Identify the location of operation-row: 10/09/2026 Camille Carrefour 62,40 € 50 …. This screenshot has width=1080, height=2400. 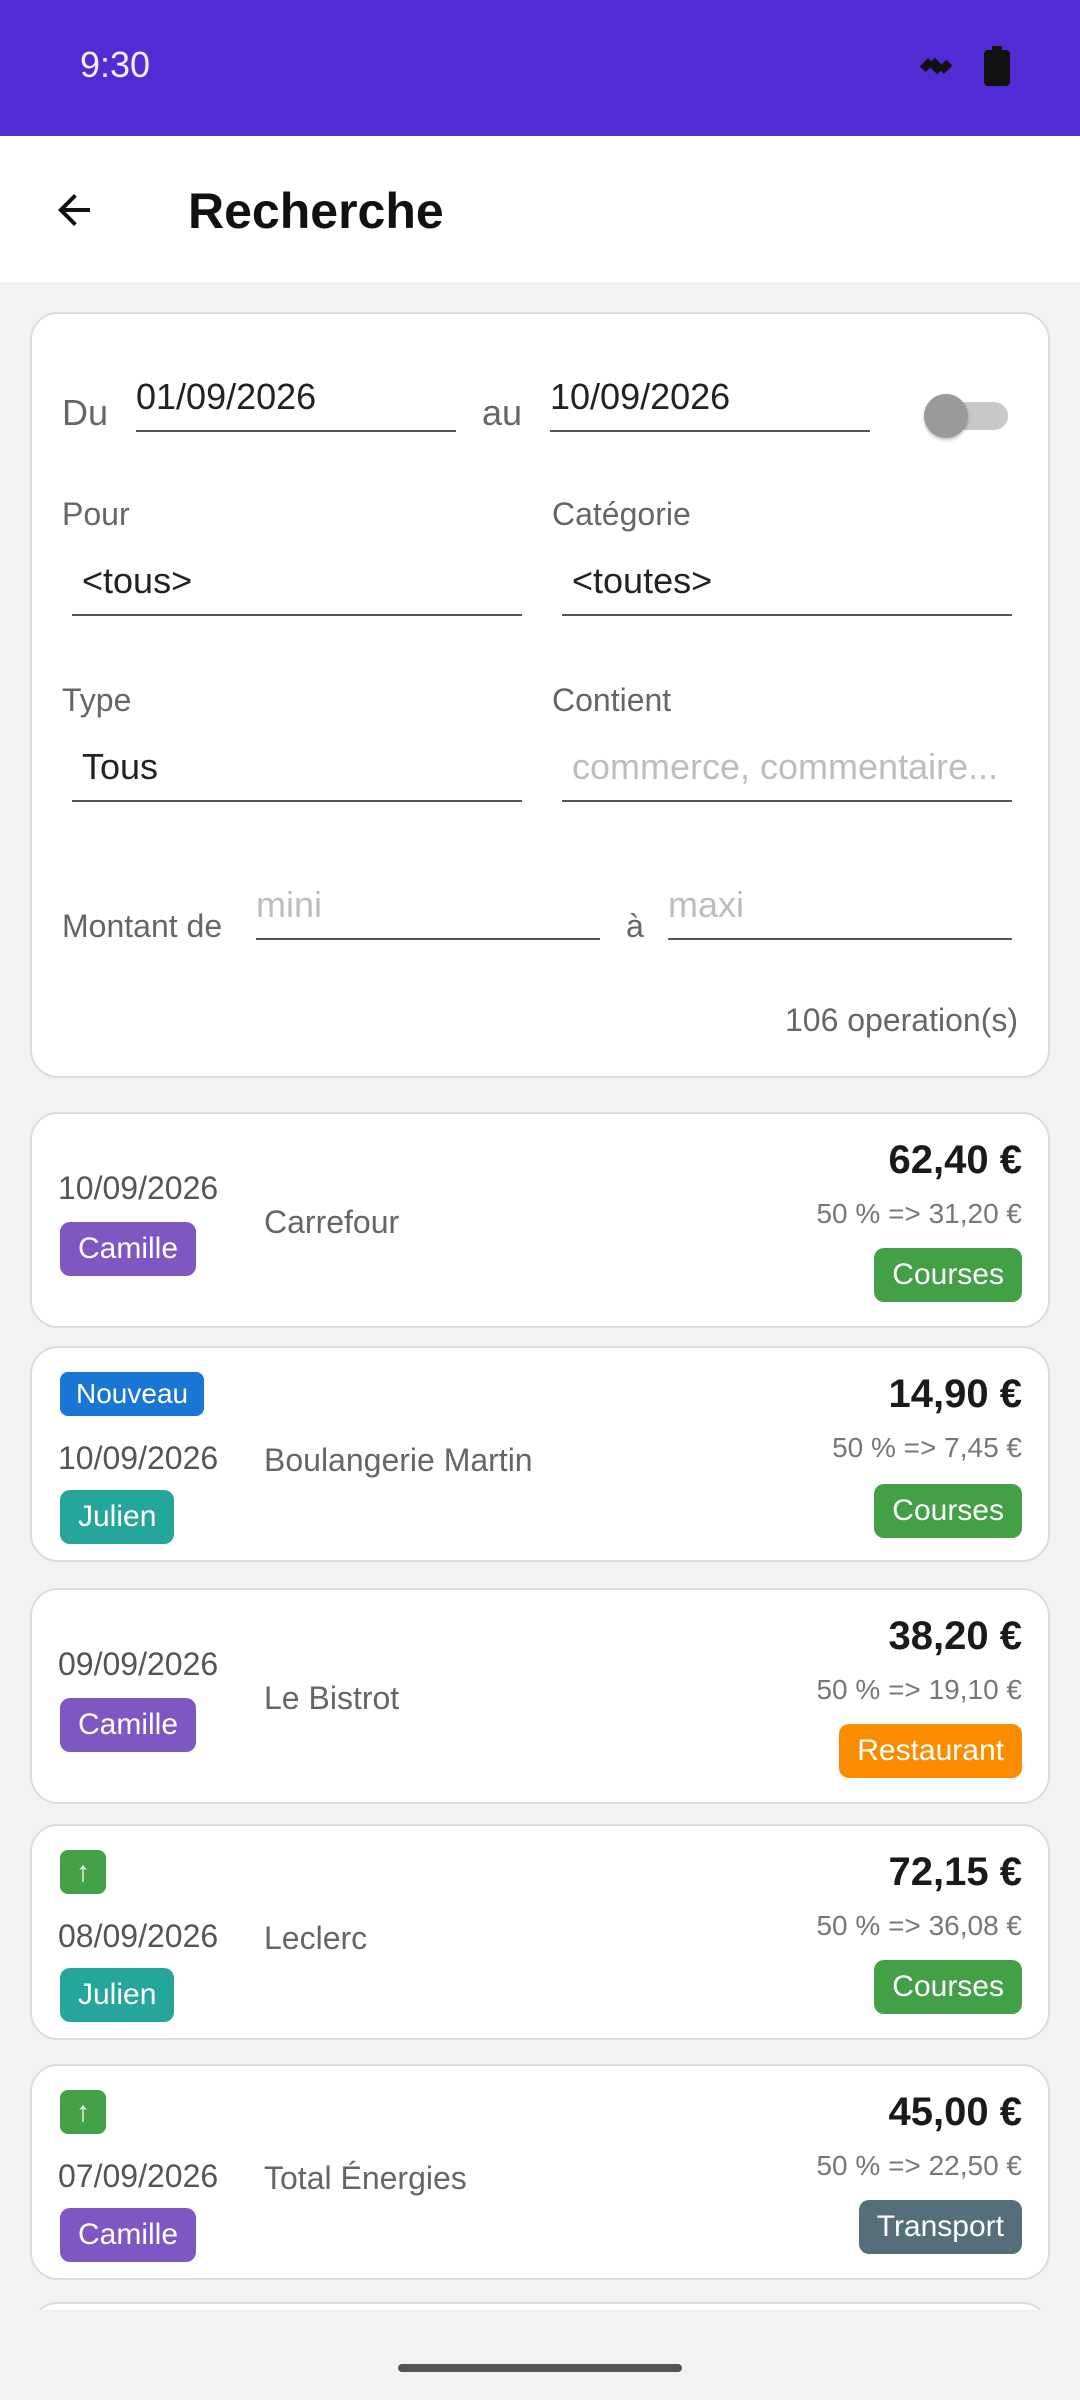
(540, 1220).